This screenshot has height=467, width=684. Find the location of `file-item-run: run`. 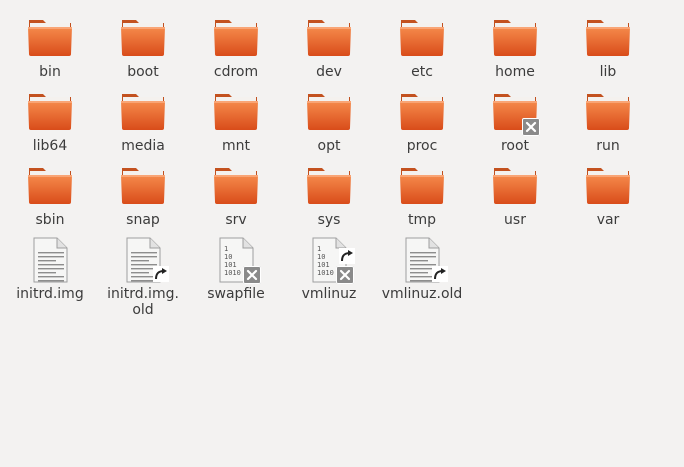

file-item-run: run is located at coordinates (608, 116).